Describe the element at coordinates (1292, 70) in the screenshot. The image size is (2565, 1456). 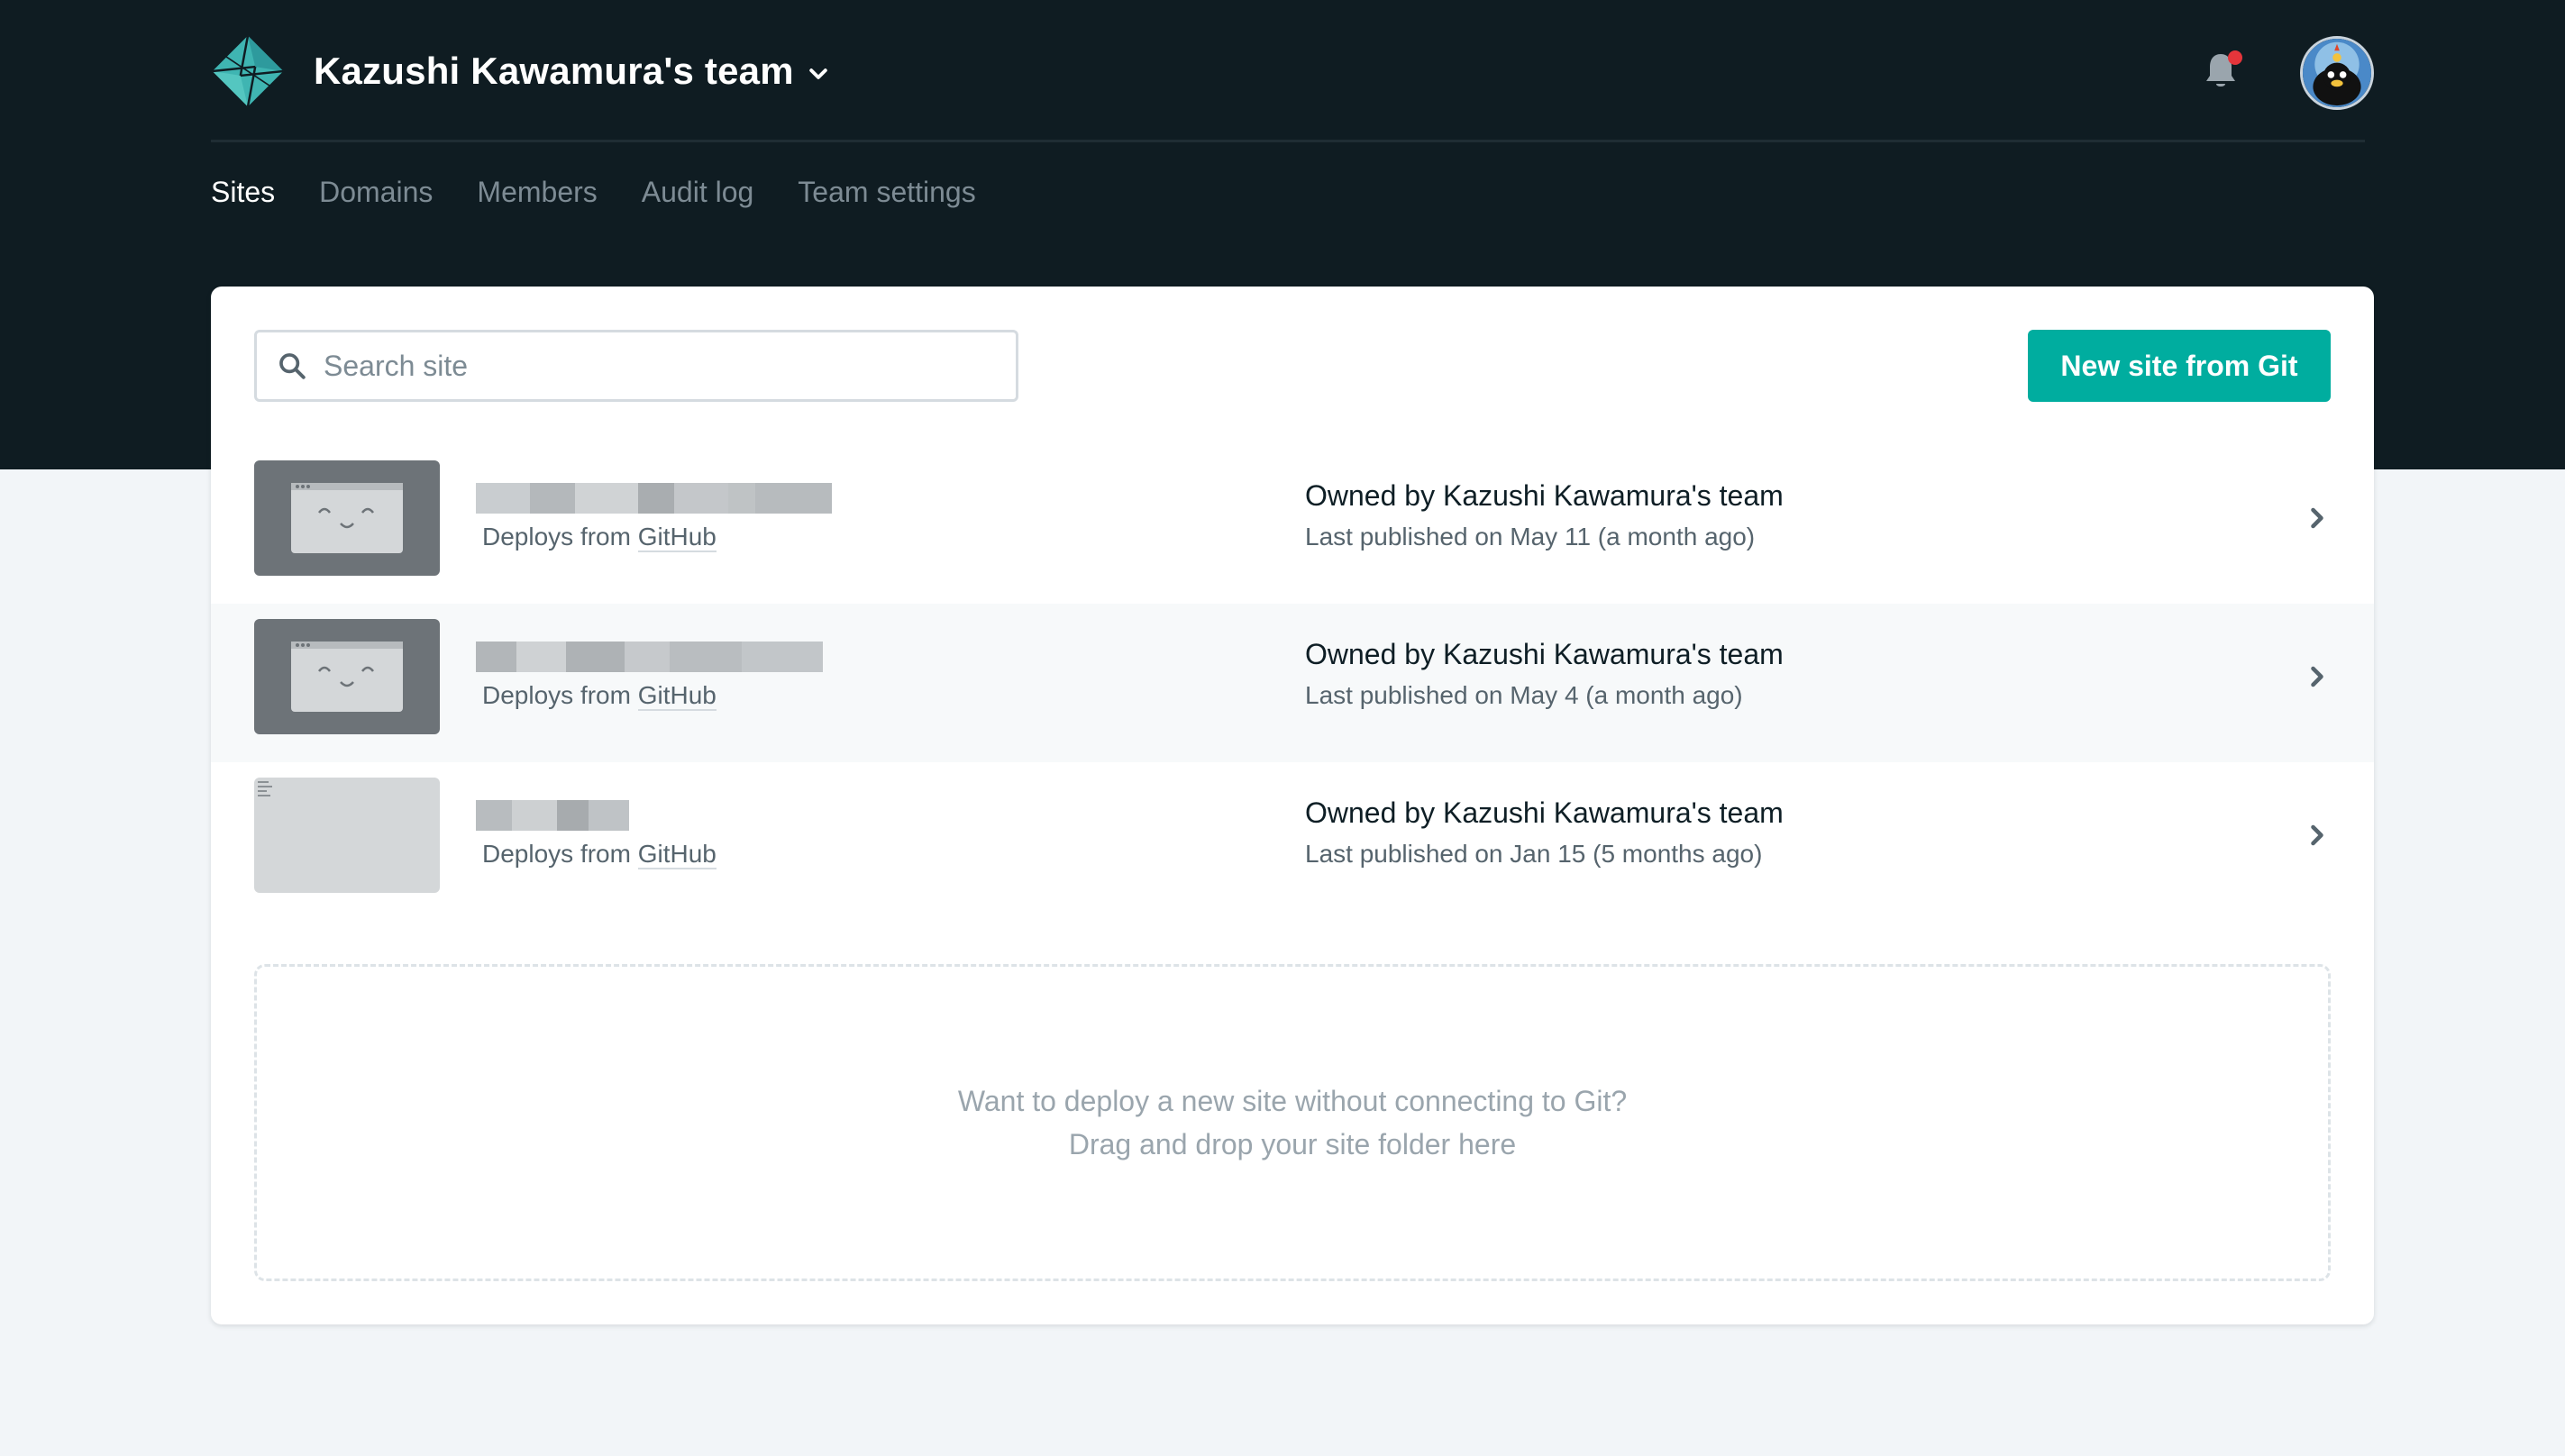
I see `top-bar: Kazushi Kawamura's team` at that location.